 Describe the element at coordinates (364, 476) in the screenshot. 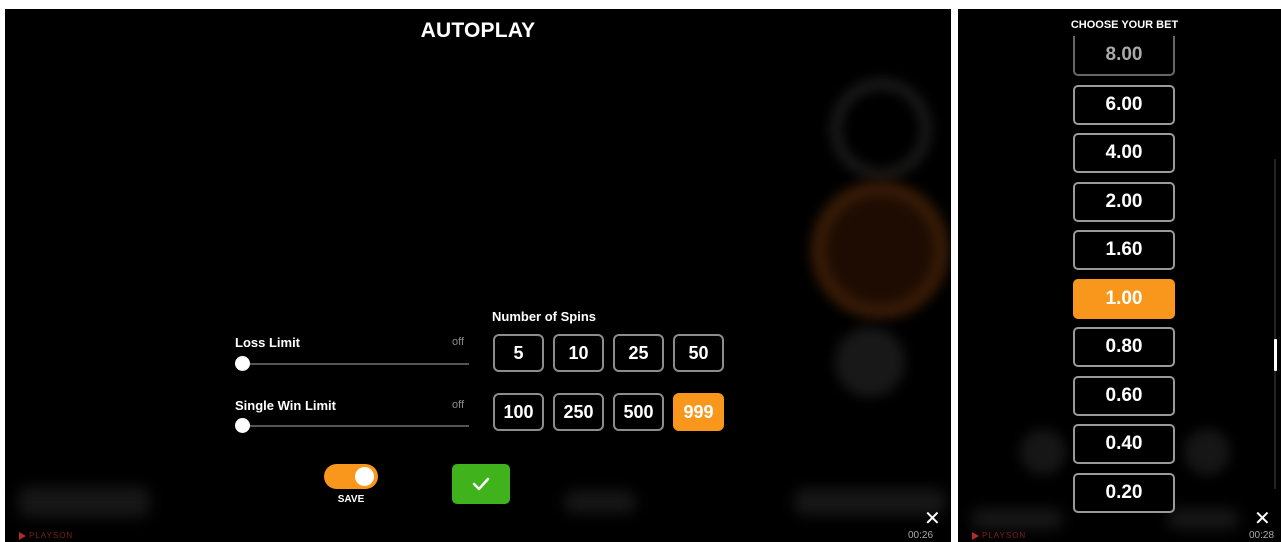

I see `toggle-knob` at that location.